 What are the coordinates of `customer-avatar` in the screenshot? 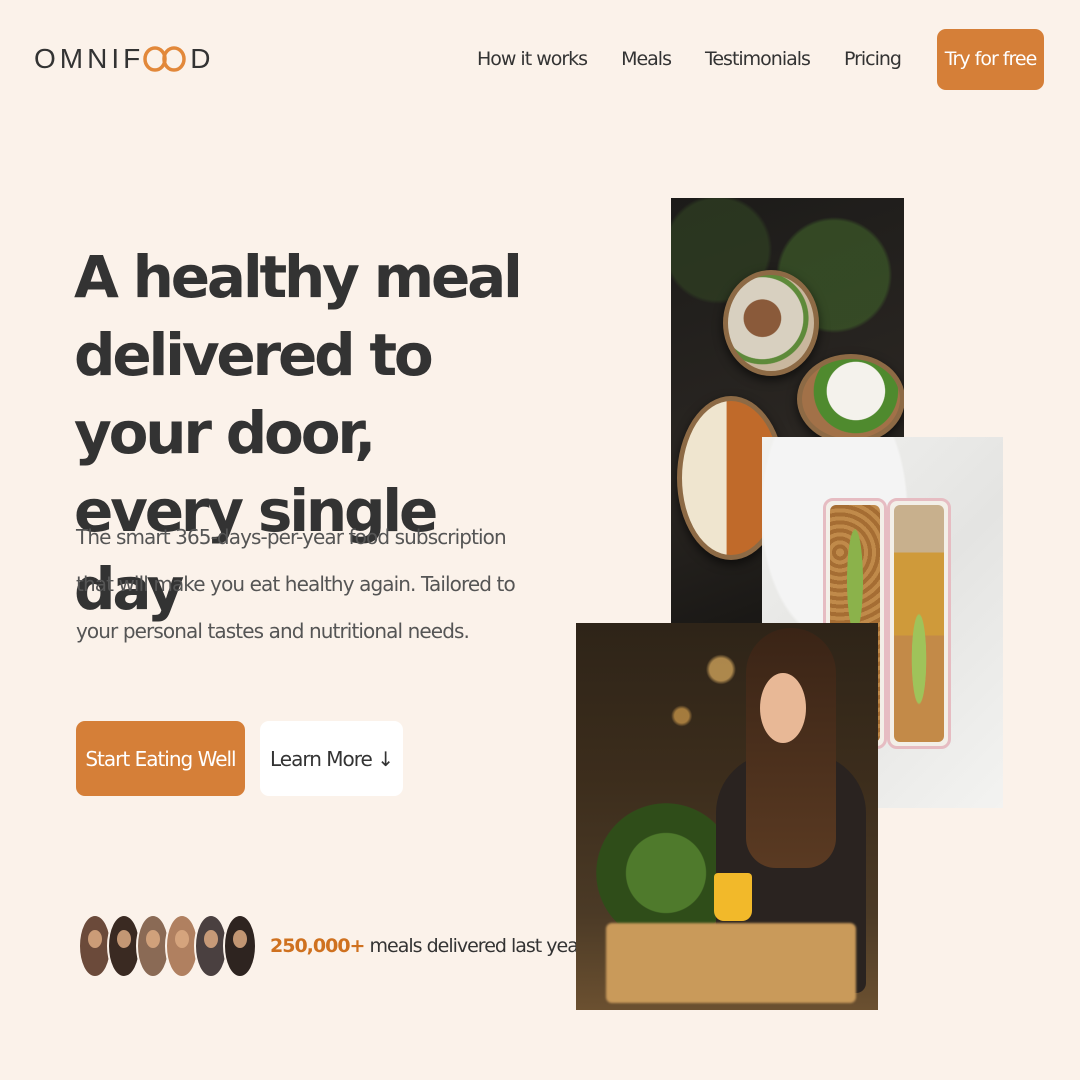 It's located at (240, 946).